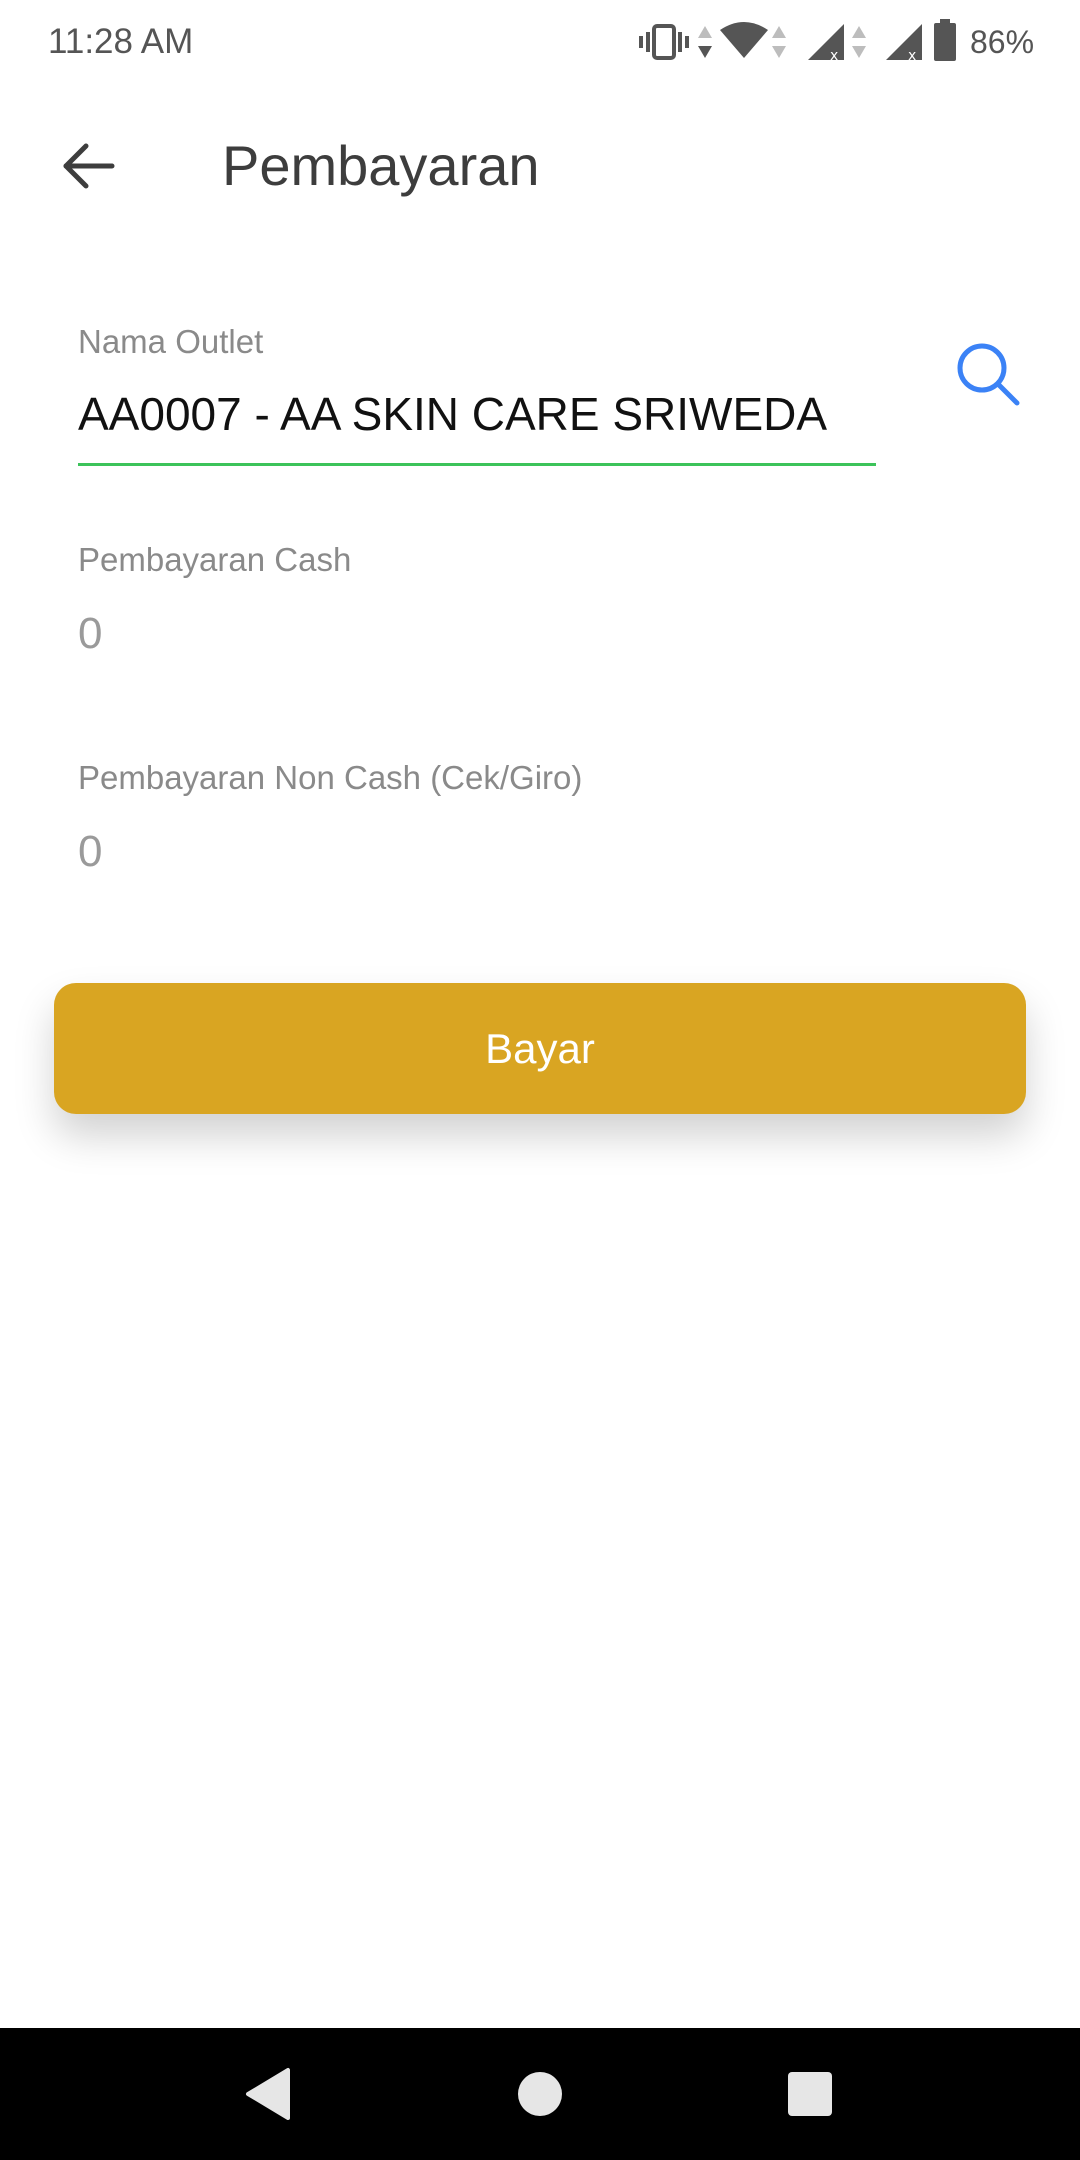 The image size is (1080, 2160). Describe the element at coordinates (330, 777) in the screenshot. I see `non-cash-label: Pembayaran Non Cash (Cek/Giro)` at that location.